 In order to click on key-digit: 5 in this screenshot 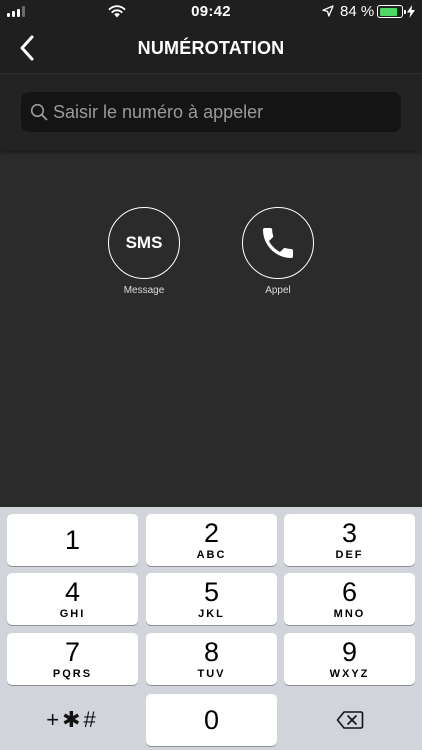, I will do `click(211, 591)`.